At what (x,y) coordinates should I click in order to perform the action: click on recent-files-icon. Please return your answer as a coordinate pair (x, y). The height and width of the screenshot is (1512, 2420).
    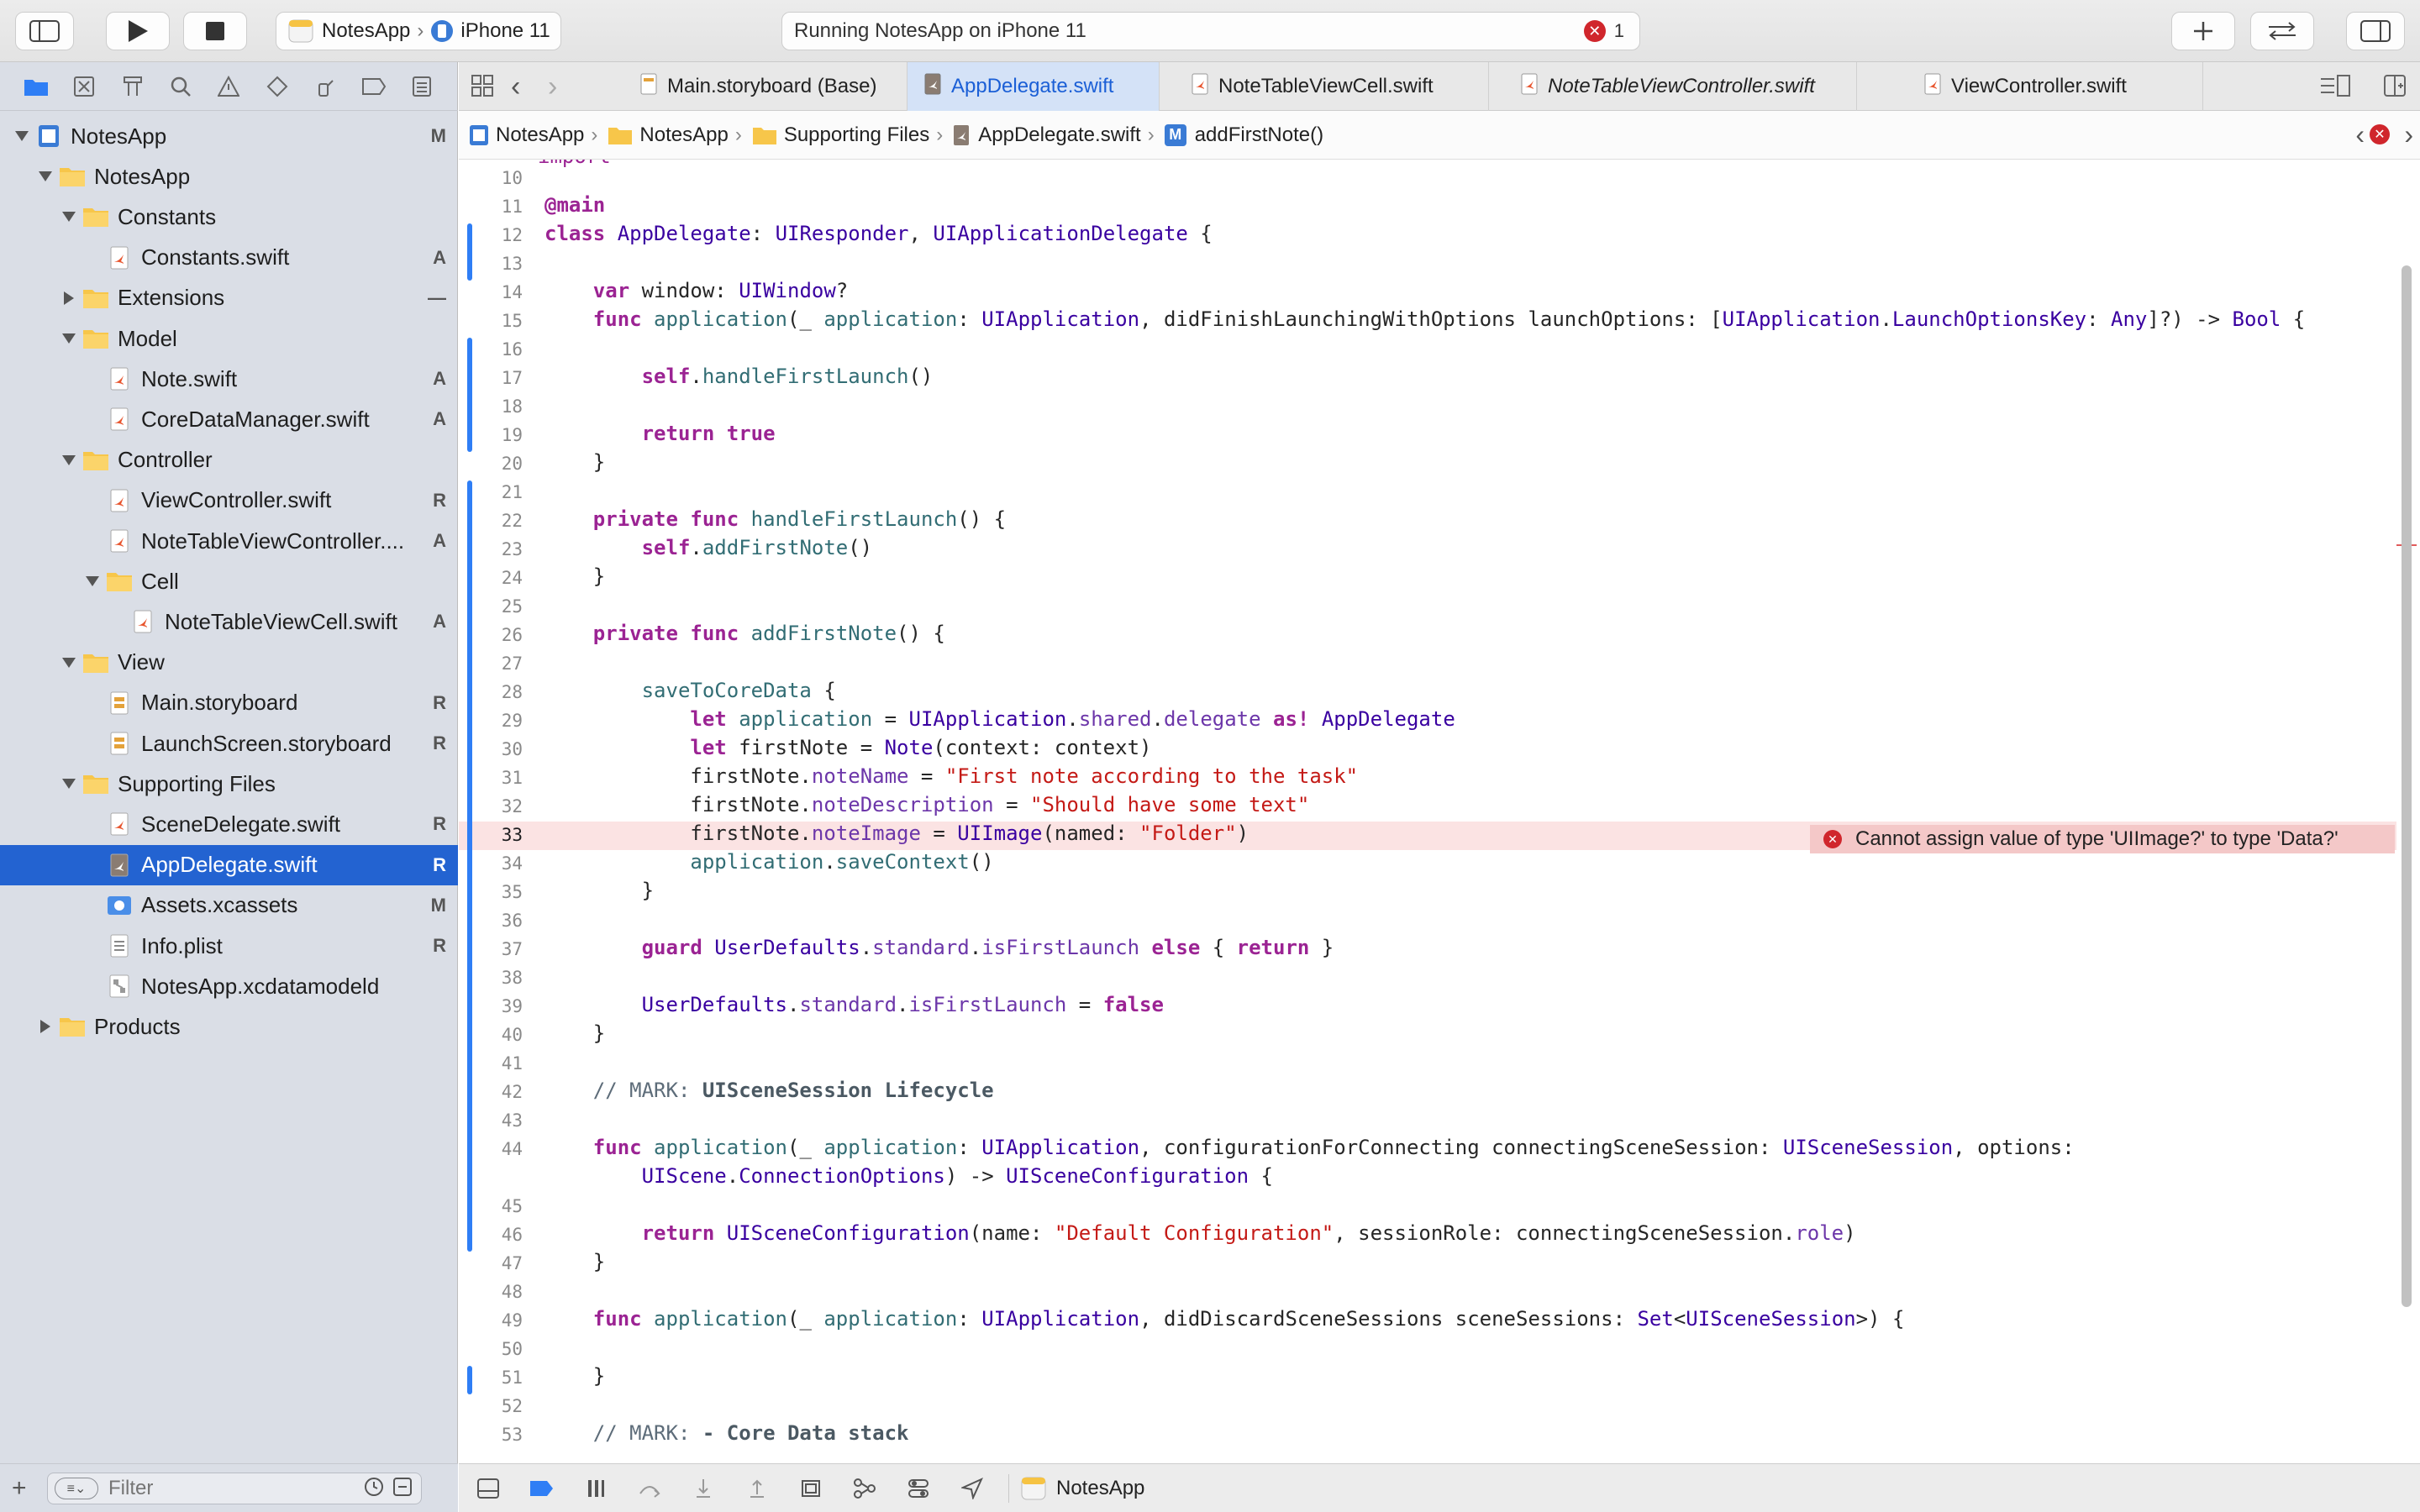
    Looking at the image, I should click on (374, 1489).